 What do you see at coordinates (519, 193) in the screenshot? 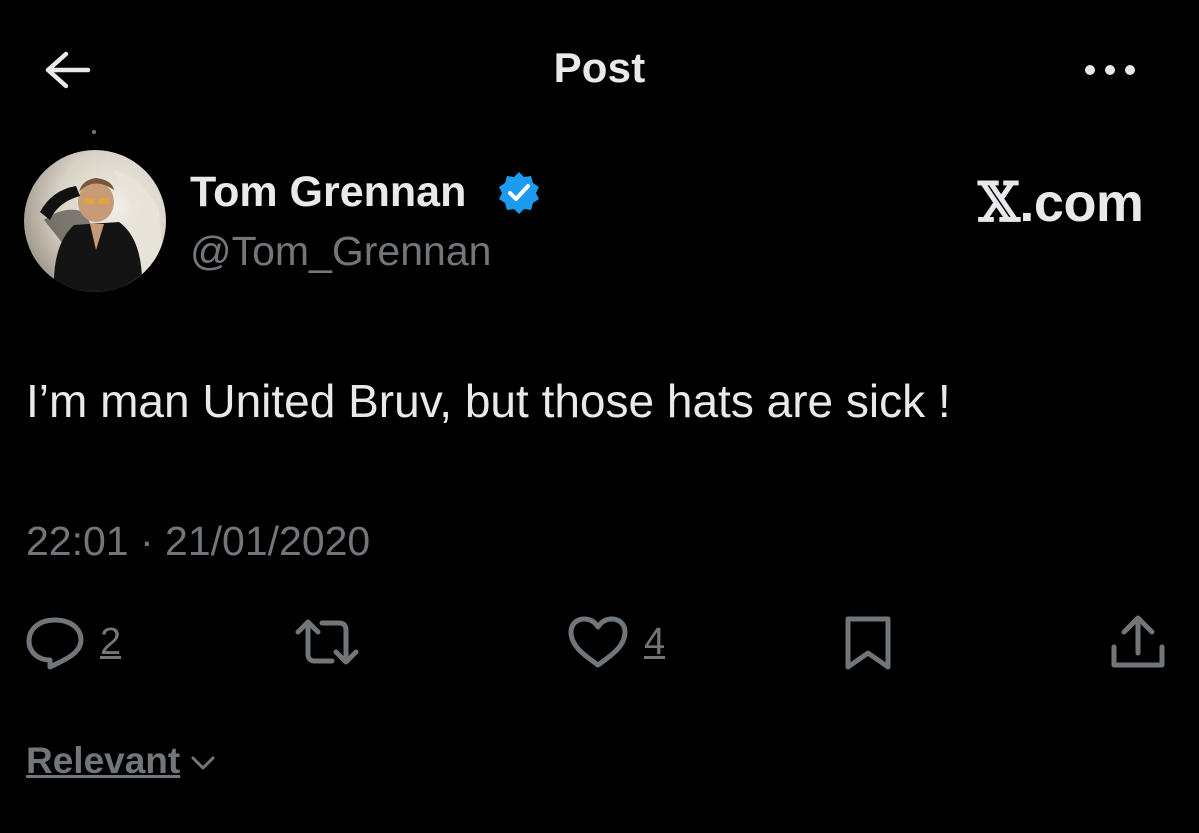
I see `verified-badge-icon` at bounding box center [519, 193].